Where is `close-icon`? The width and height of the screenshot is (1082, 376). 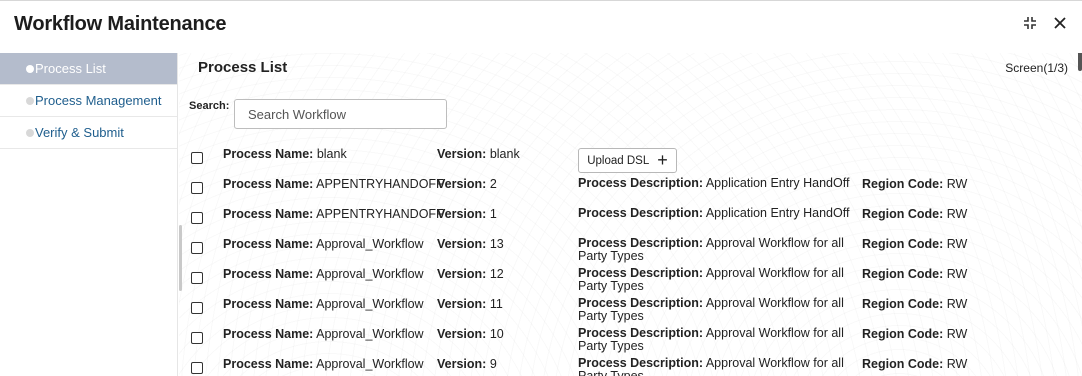
close-icon is located at coordinates (1060, 23).